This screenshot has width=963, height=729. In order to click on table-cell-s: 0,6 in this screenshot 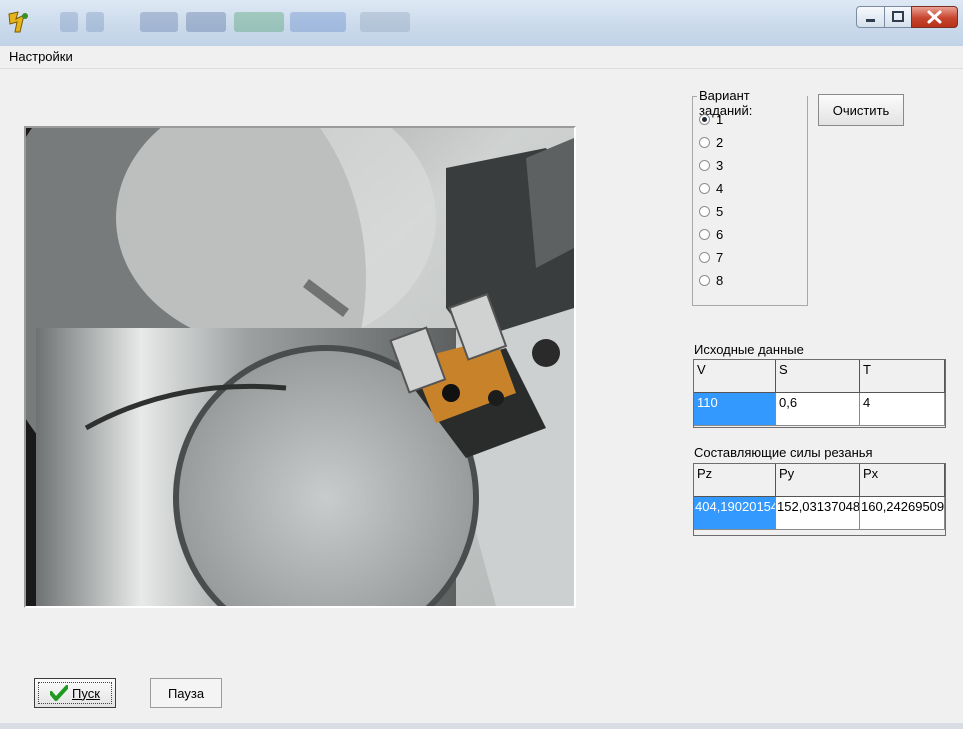, I will do `click(818, 409)`.